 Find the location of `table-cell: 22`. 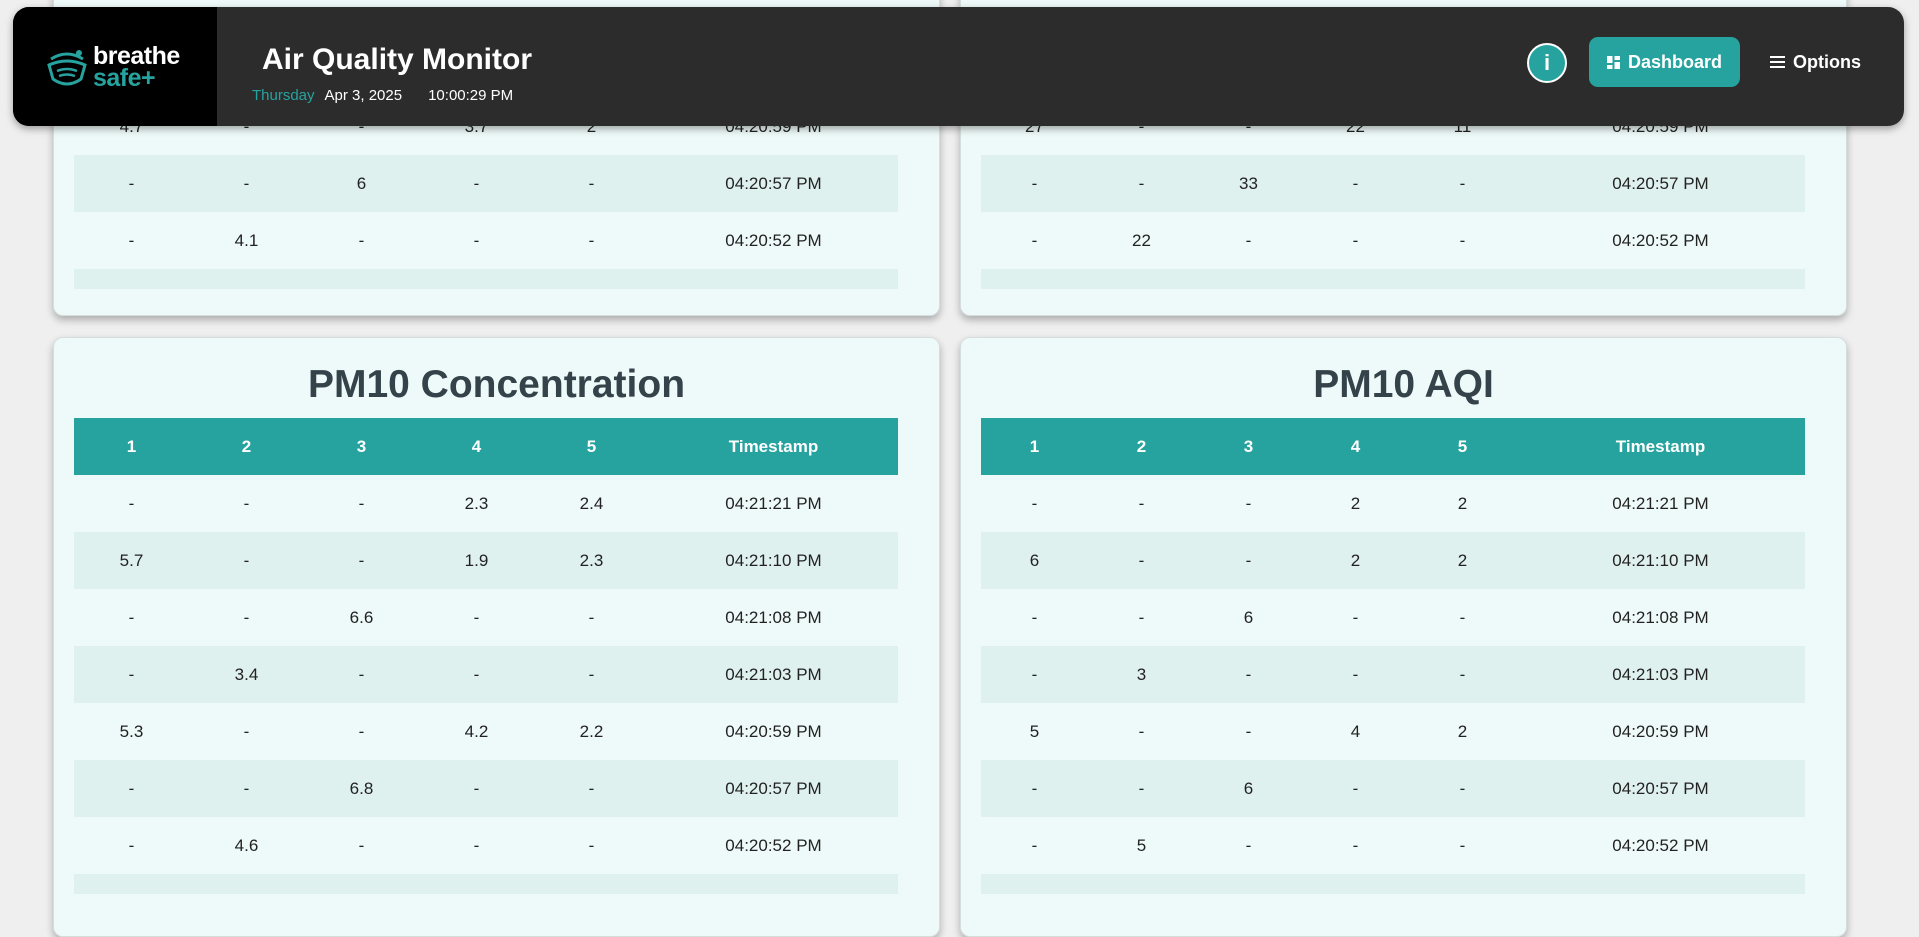

table-cell: 22 is located at coordinates (1141, 240).